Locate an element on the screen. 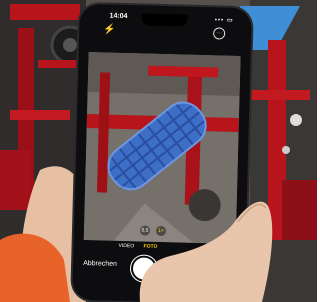 The image size is (320, 302). machine-frame-top-left is located at coordinates (45, 12).